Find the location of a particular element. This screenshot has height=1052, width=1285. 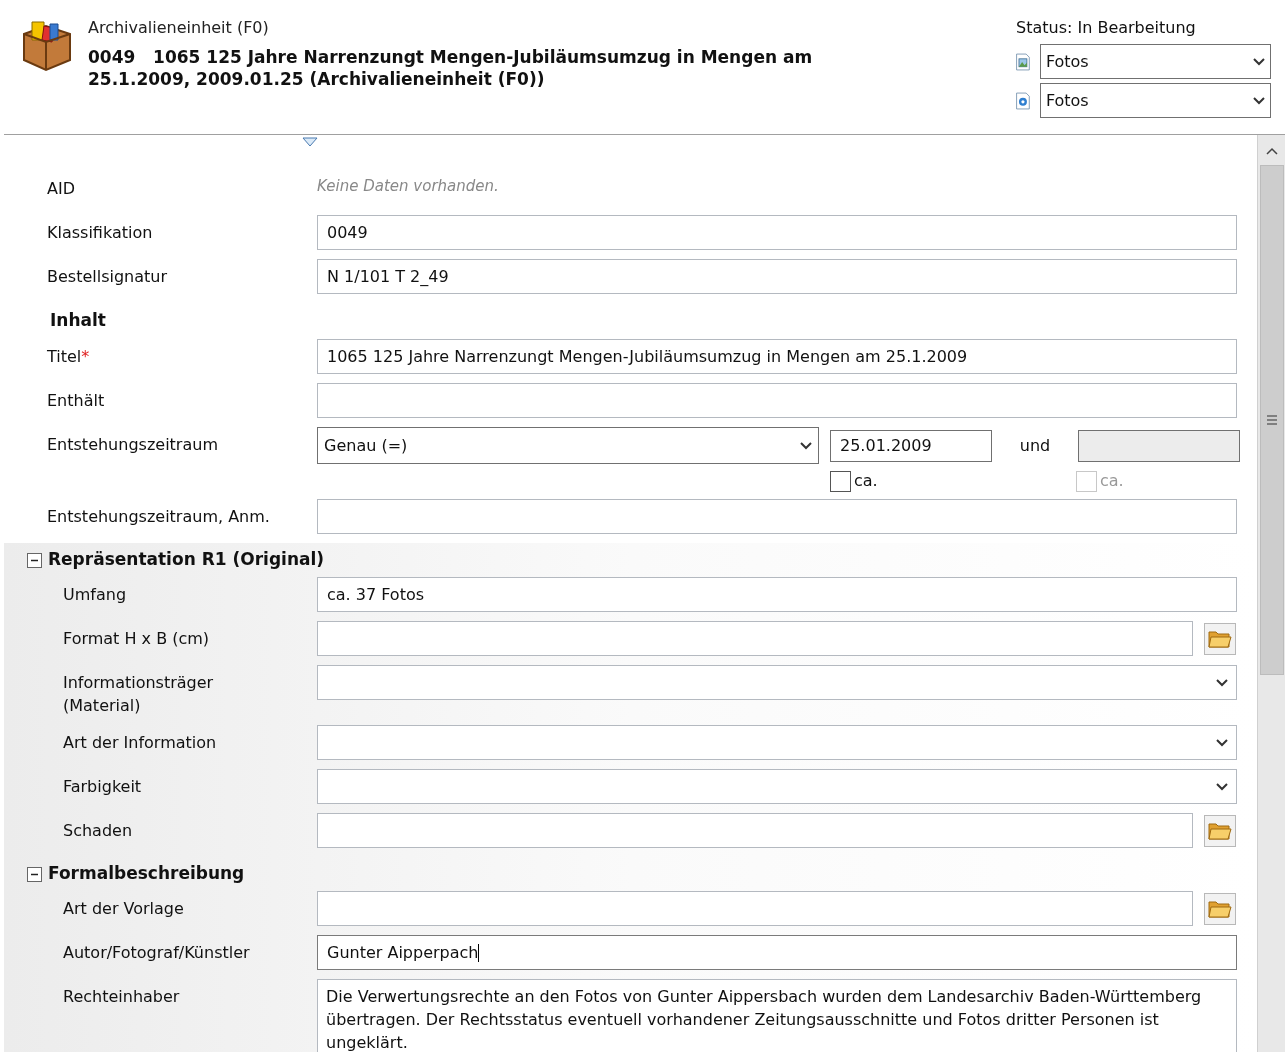

text-field: 1065 125 Jahre Narrenzungt Mengen-Jubiläumsumzug in Mengen am 25.1.2009 is located at coordinates (777, 356).